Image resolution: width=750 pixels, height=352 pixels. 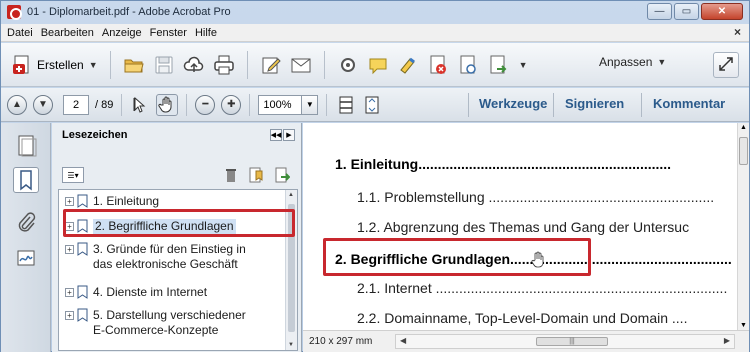 I want to click on pdf-combine-button, so click(x=498, y=65).